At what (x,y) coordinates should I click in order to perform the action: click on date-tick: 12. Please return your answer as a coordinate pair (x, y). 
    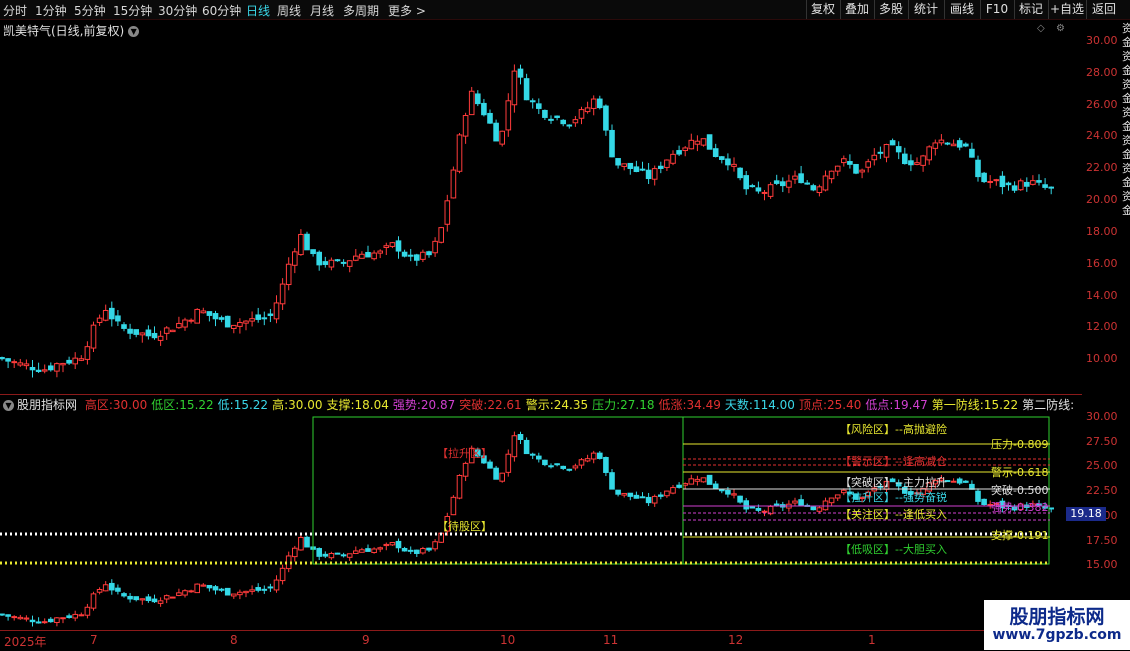
    Looking at the image, I should click on (736, 640).